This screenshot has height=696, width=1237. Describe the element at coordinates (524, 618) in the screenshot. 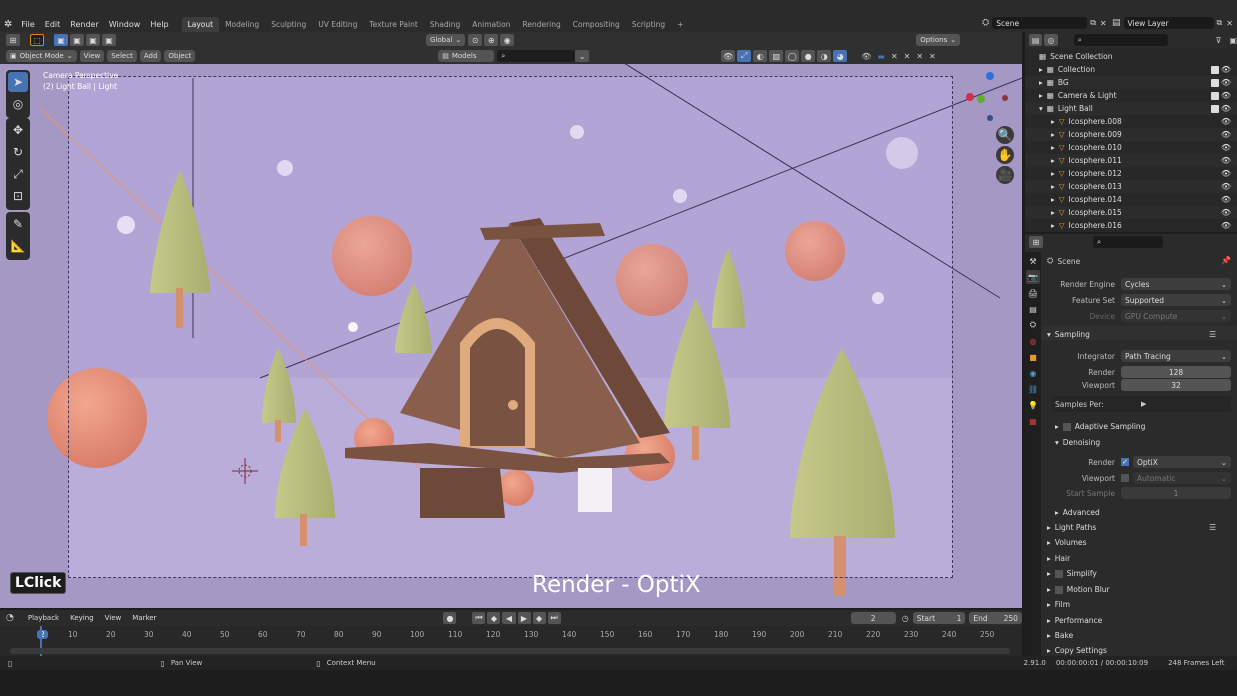

I see `play-icon: ▶` at that location.